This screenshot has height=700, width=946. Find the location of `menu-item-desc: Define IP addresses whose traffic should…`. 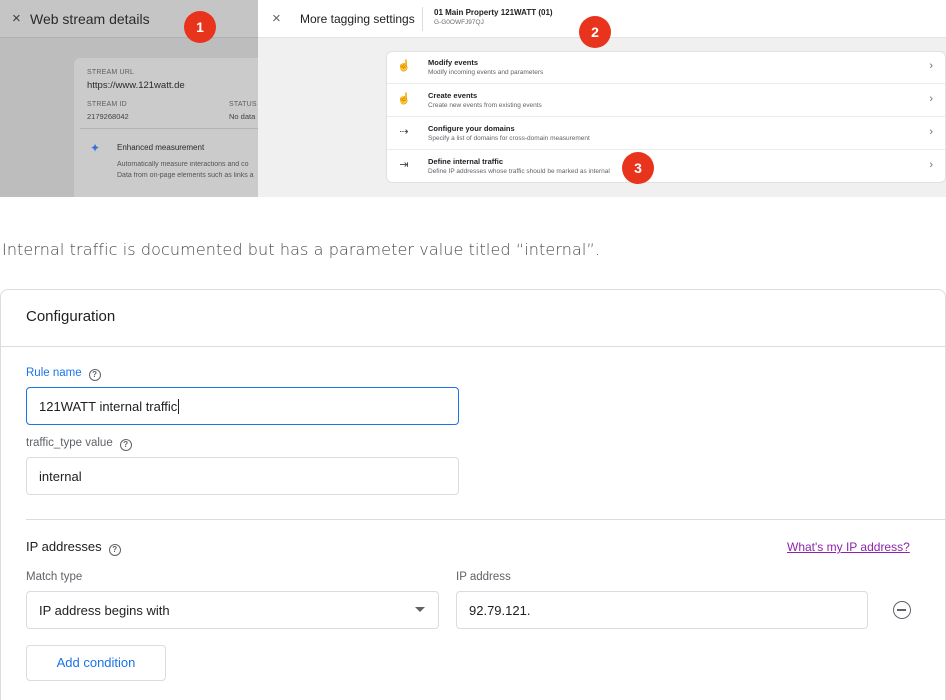

menu-item-desc: Define IP addresses whose traffic should… is located at coordinates (519, 171).